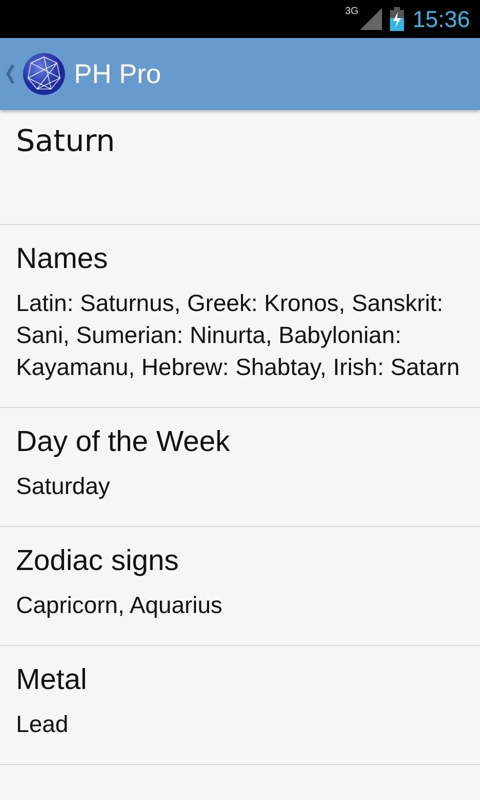  Describe the element at coordinates (66, 141) in the screenshot. I see `planet-title: Saturn` at that location.